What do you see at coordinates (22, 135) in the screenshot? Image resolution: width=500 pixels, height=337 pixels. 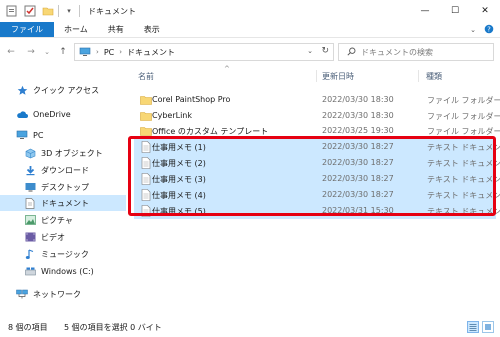 I see `computer-icon` at bounding box center [22, 135].